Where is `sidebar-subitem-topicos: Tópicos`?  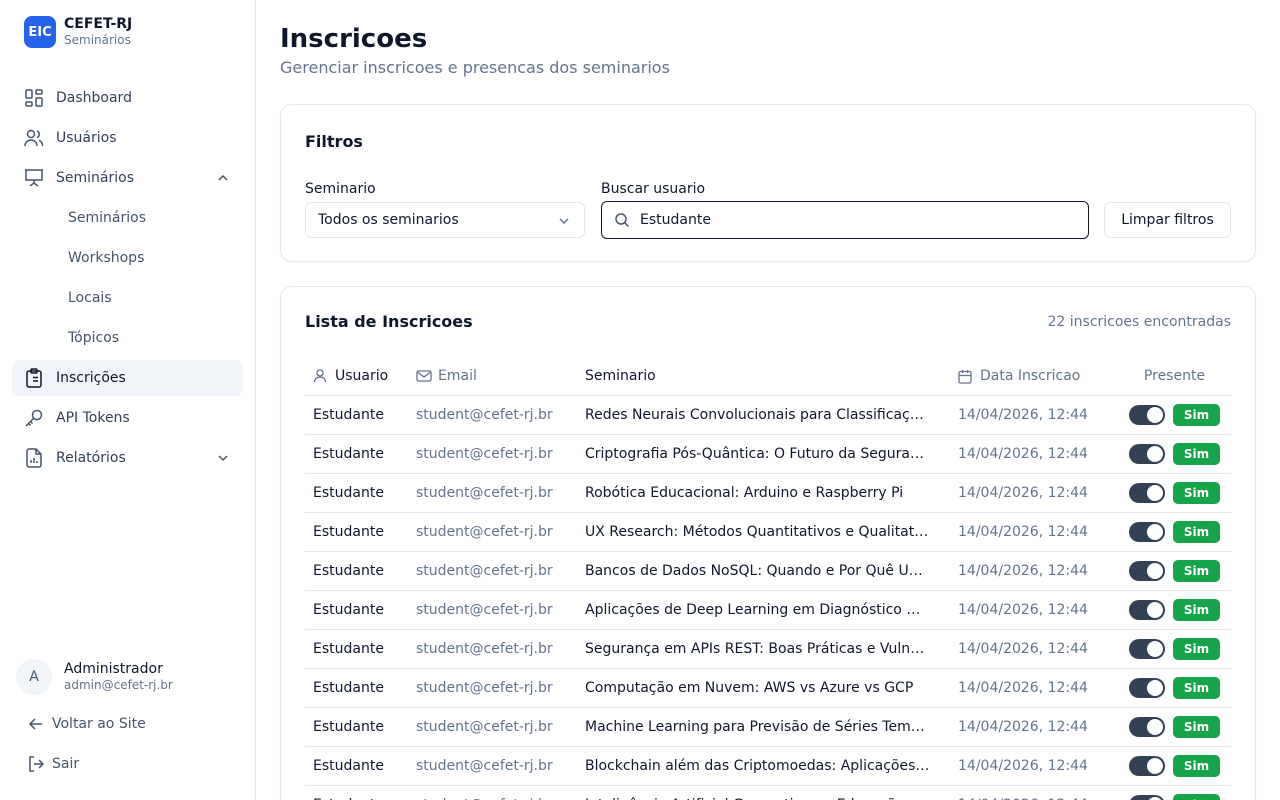
sidebar-subitem-topicos: Tópicos is located at coordinates (127, 338).